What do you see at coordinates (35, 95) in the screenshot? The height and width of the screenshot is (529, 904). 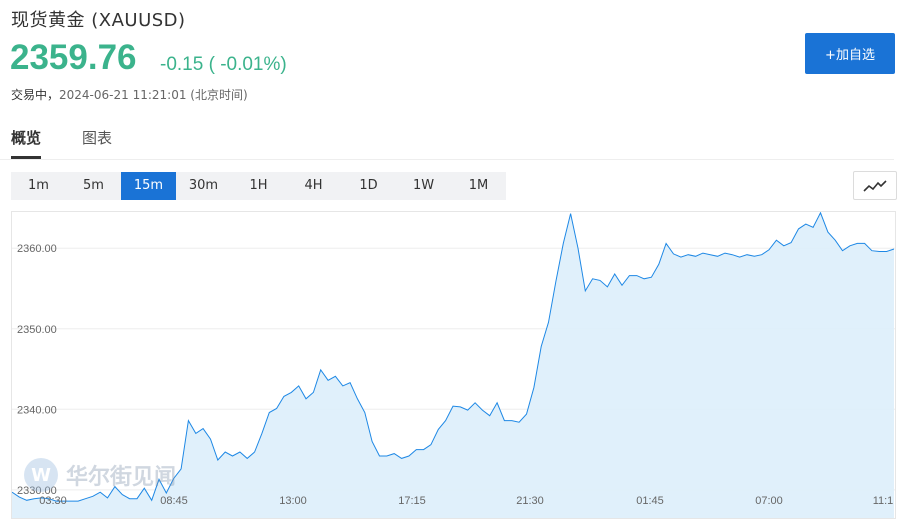 I see `status-label: 交易中，` at bounding box center [35, 95].